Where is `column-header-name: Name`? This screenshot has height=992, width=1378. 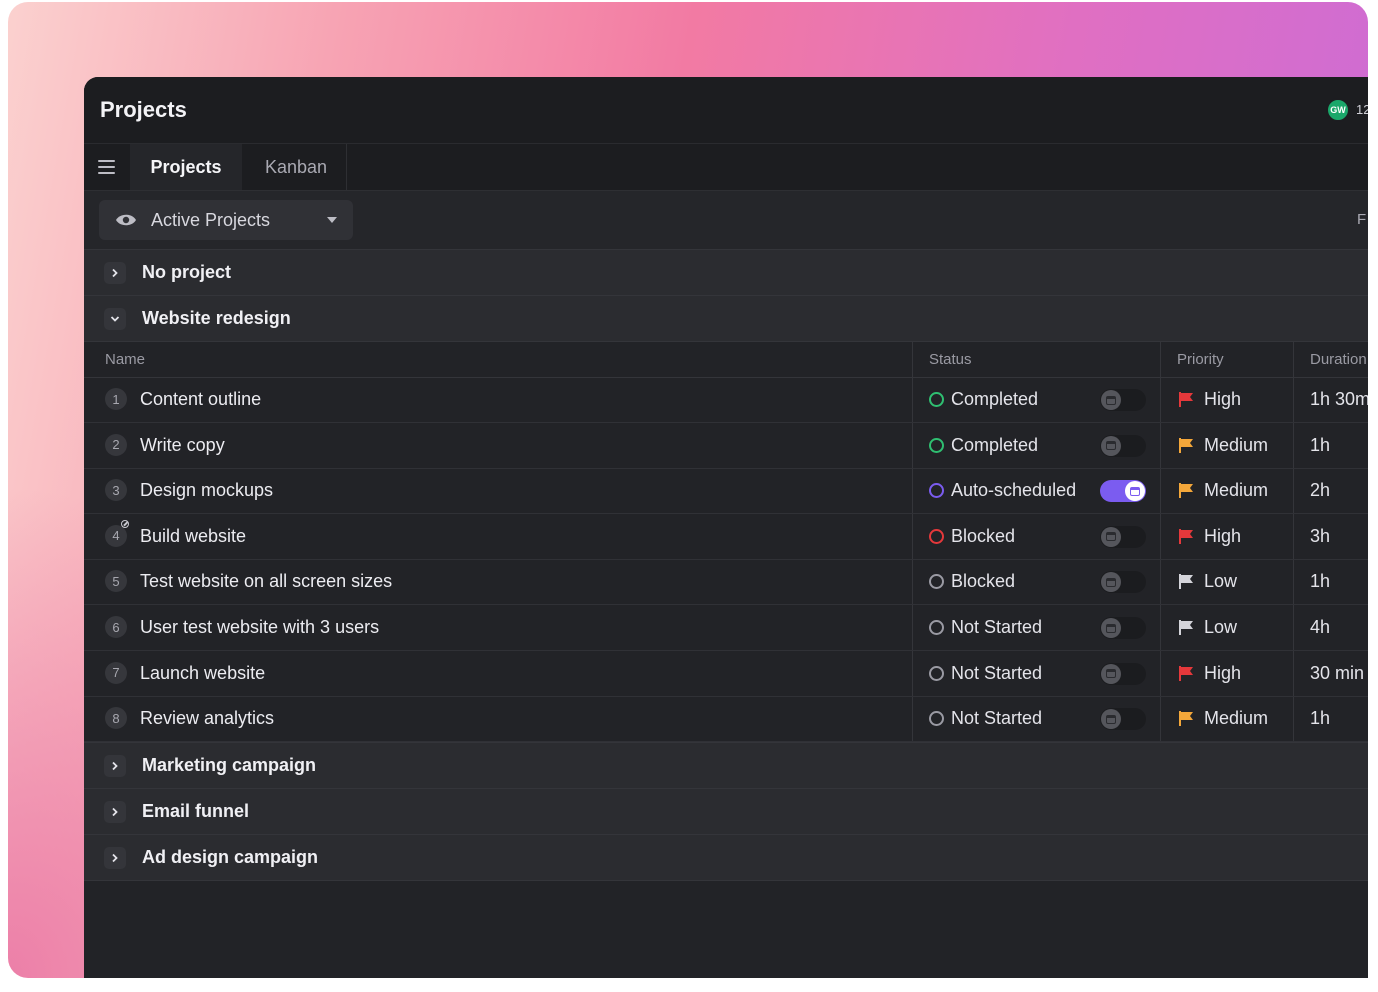
column-header-name: Name is located at coordinates (125, 359).